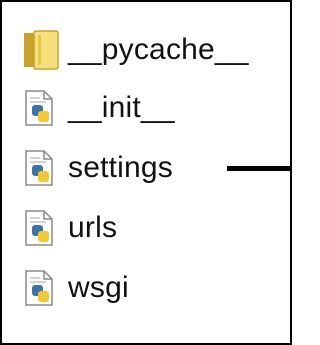 The height and width of the screenshot is (345, 320). What do you see at coordinates (120, 167) in the screenshot?
I see `file-label: settings` at bounding box center [120, 167].